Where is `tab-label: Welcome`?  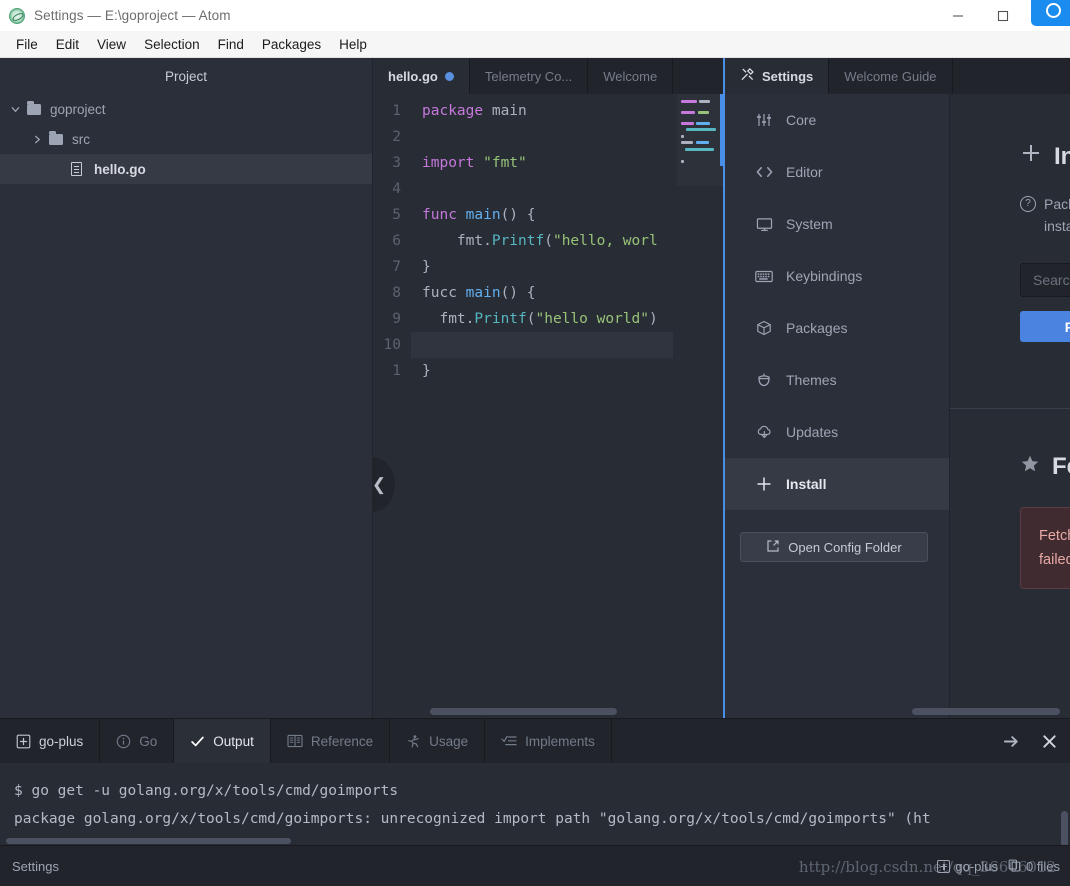 tab-label: Welcome is located at coordinates (630, 76).